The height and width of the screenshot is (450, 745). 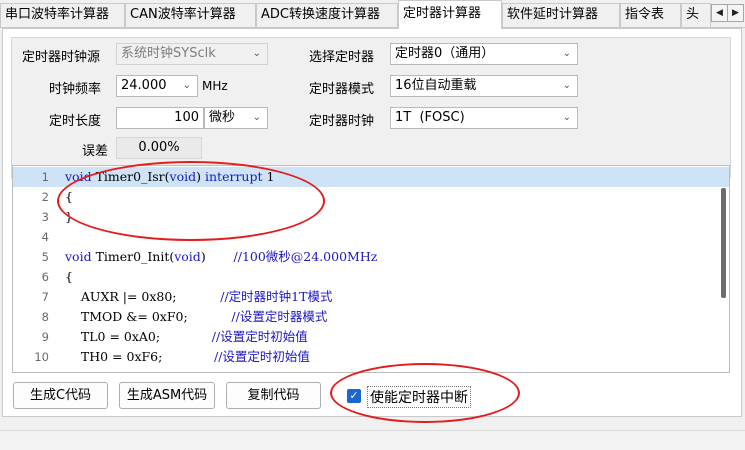 What do you see at coordinates (45, 237) in the screenshot?
I see `line-number: 4` at bounding box center [45, 237].